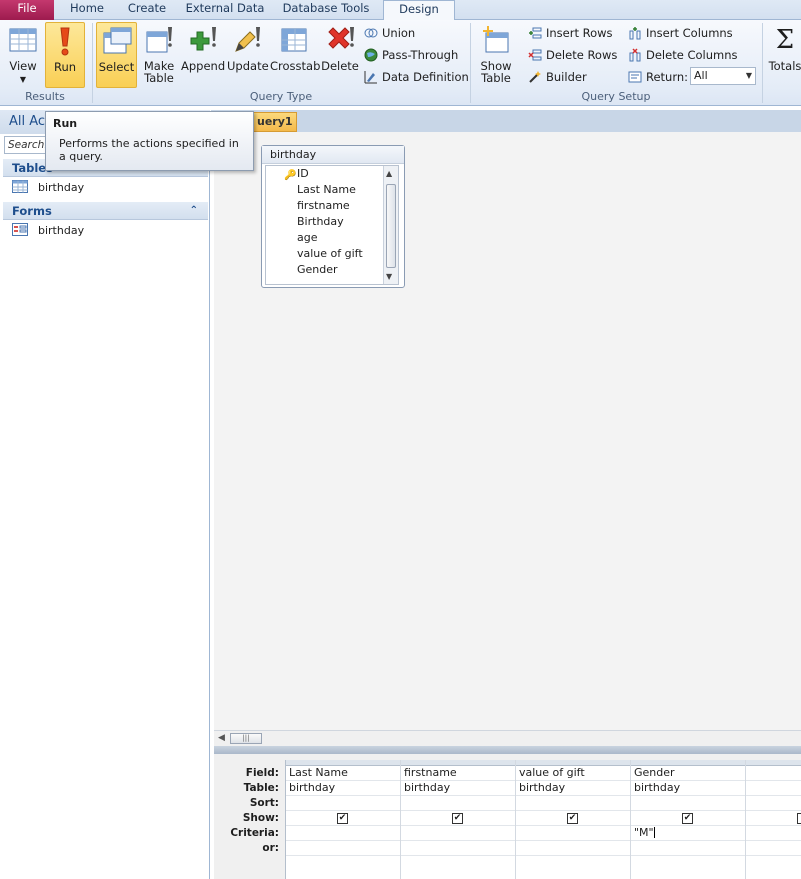 This screenshot has width=801, height=879. I want to click on union-button: Union, so click(389, 33).